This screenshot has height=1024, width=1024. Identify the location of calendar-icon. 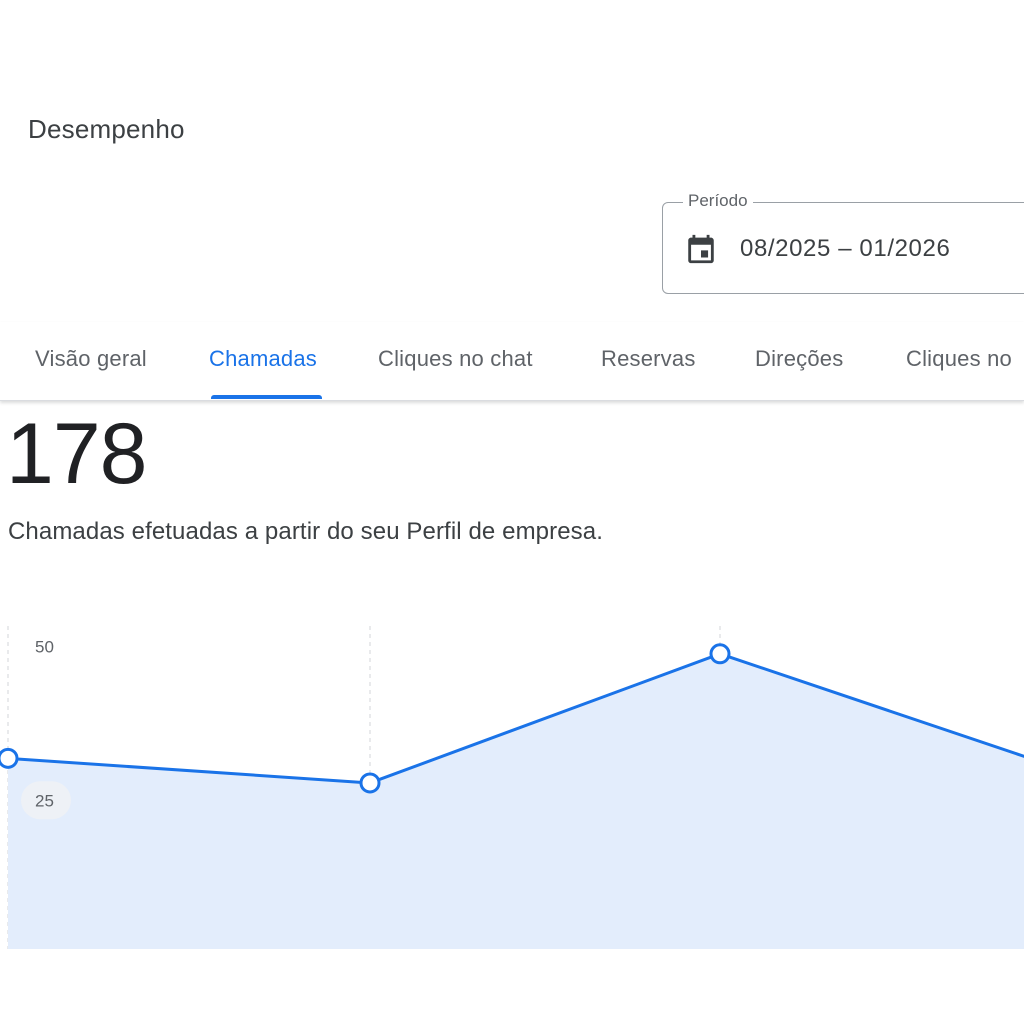
(701, 249).